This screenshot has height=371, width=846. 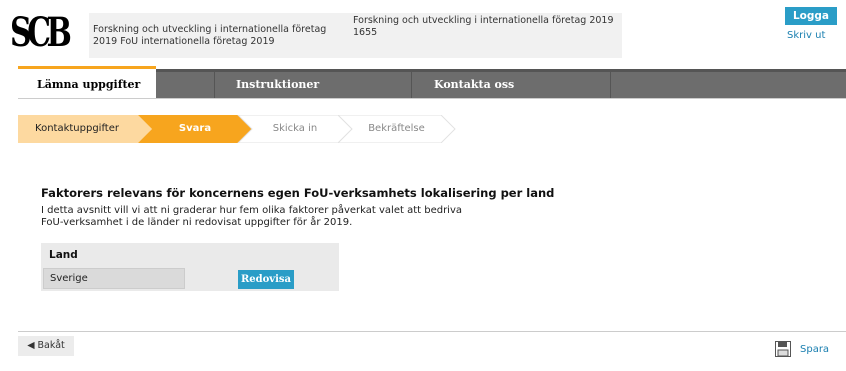 I want to click on save-label: Spara, so click(x=815, y=349).